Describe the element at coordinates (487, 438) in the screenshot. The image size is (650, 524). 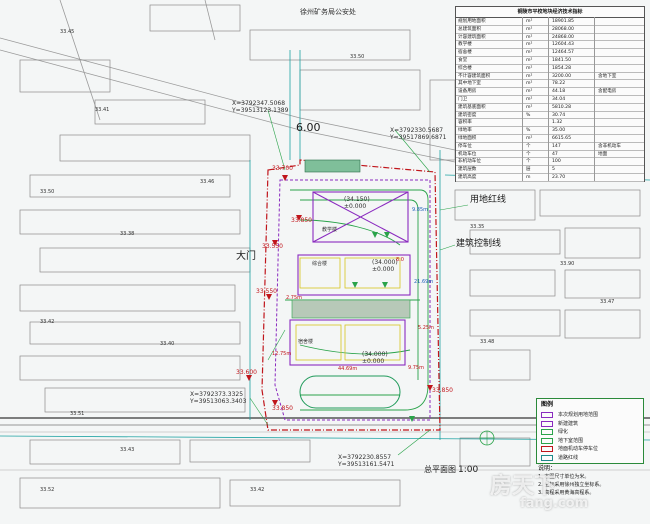
I see `north-arrow` at that location.